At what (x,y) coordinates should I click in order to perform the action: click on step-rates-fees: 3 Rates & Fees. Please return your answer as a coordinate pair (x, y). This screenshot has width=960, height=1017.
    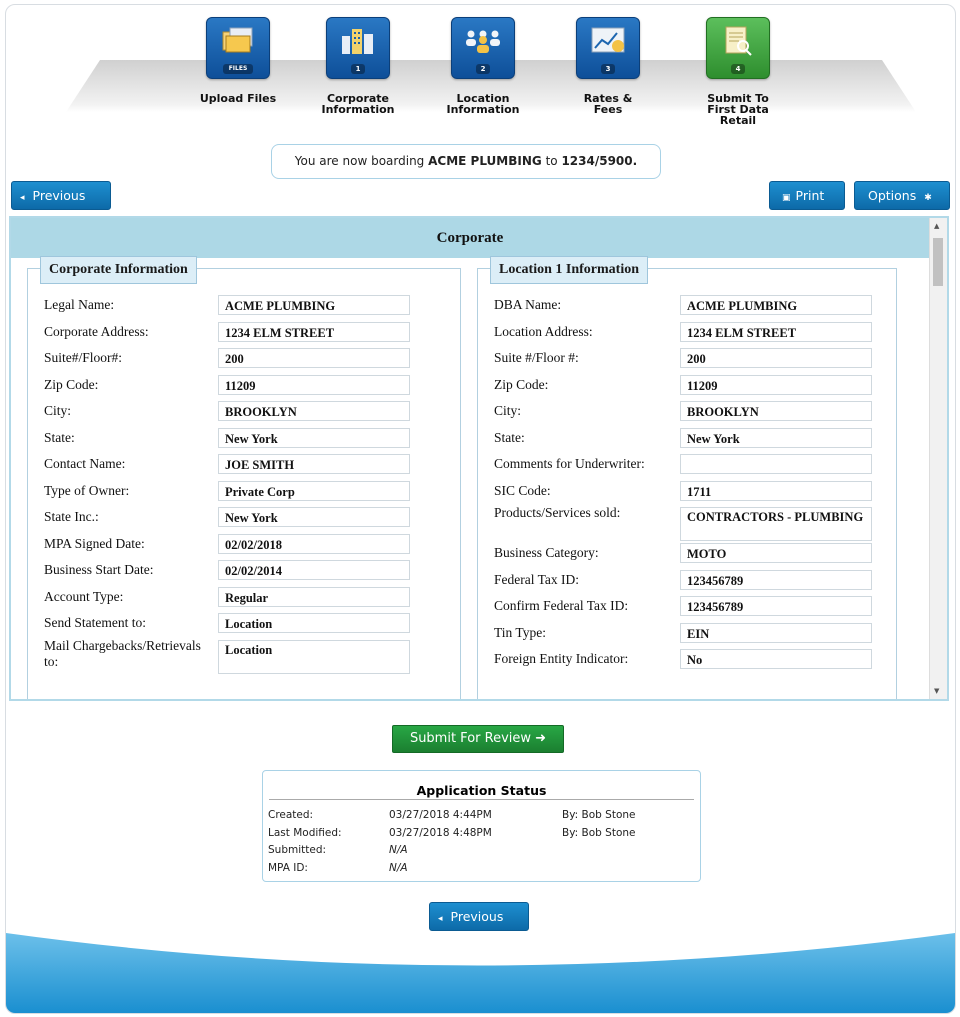
    Looking at the image, I should click on (608, 66).